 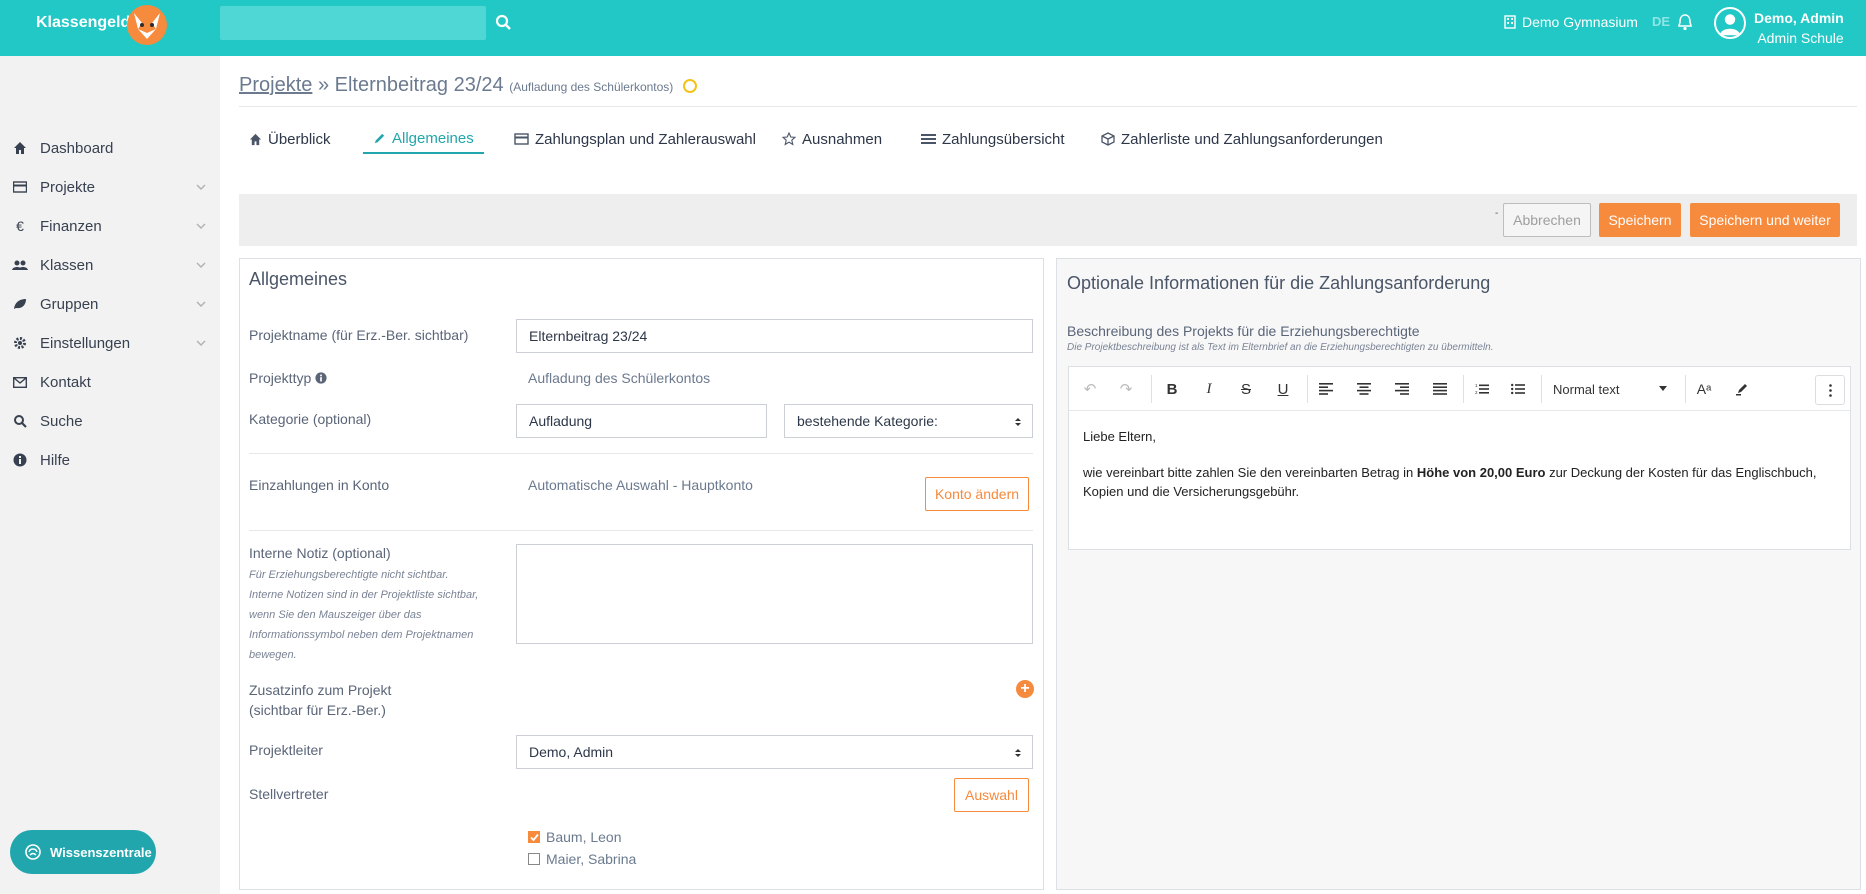 I want to click on underline-icon: U, so click(x=1283, y=389).